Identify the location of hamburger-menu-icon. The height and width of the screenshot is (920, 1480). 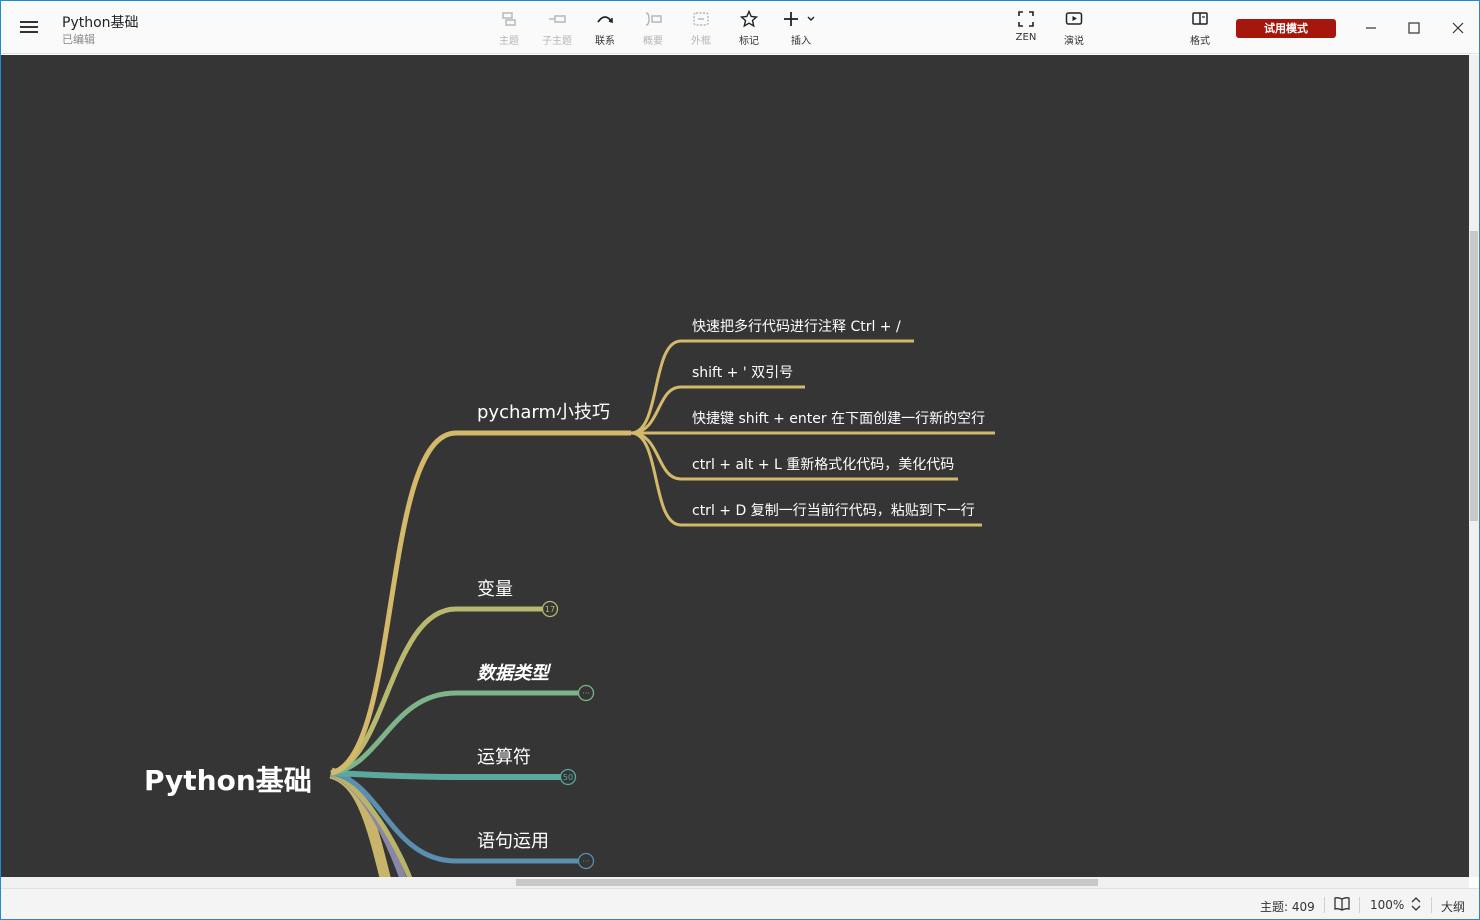
(29, 27).